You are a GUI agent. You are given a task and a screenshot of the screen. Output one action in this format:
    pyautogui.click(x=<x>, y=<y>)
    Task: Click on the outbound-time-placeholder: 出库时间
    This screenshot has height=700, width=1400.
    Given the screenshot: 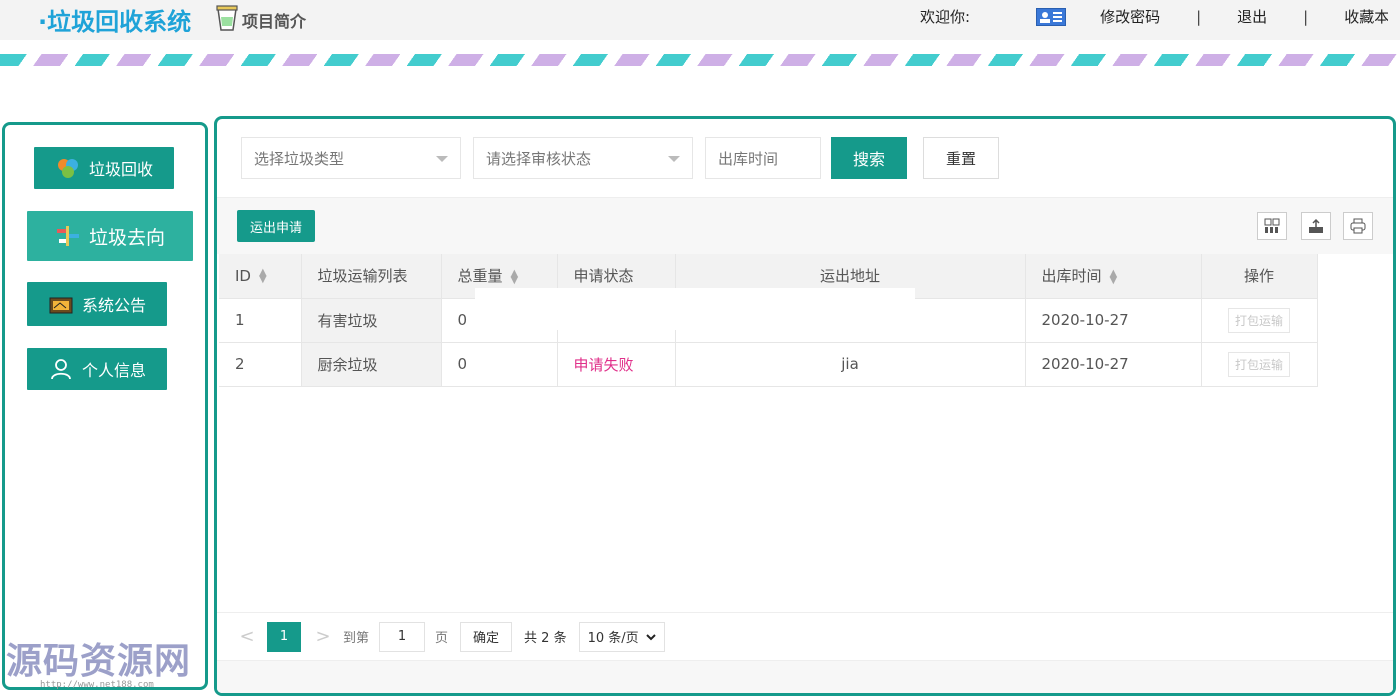 What is the action you would take?
    pyautogui.click(x=748, y=158)
    